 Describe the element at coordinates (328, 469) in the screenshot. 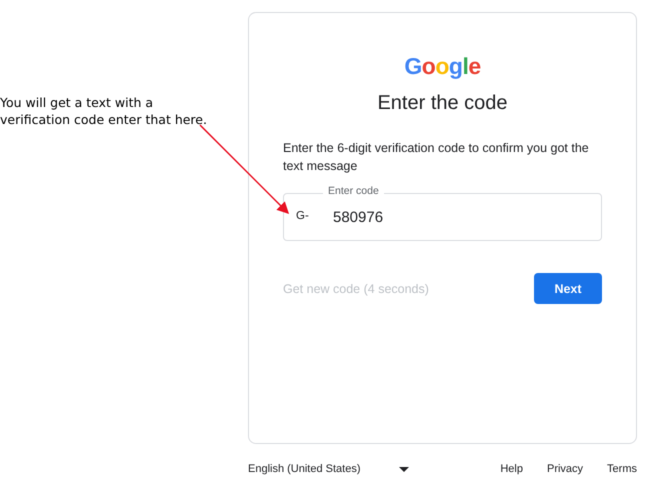

I see `language-selector: English (United States)` at that location.